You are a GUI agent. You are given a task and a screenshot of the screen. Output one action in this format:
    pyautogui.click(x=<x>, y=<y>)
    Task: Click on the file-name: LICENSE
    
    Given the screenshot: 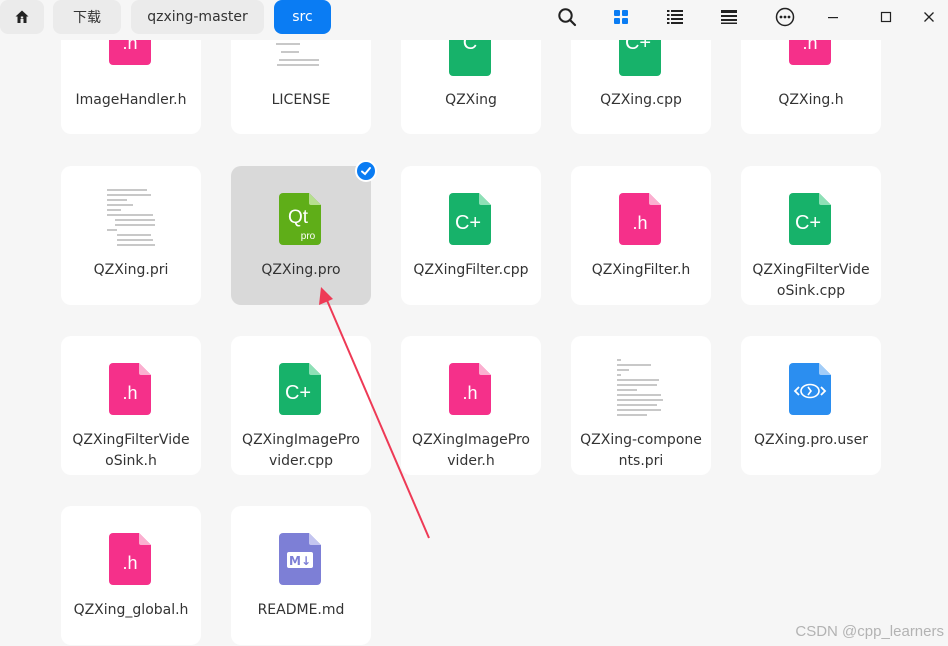 What is the action you would take?
    pyautogui.click(x=301, y=100)
    